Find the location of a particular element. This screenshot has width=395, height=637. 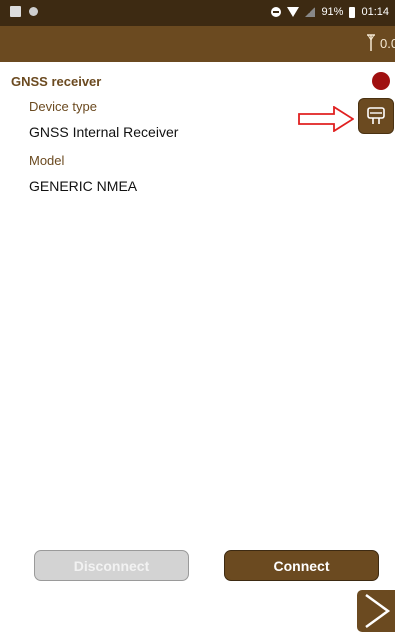

clock: 01:14 is located at coordinates (375, 12).